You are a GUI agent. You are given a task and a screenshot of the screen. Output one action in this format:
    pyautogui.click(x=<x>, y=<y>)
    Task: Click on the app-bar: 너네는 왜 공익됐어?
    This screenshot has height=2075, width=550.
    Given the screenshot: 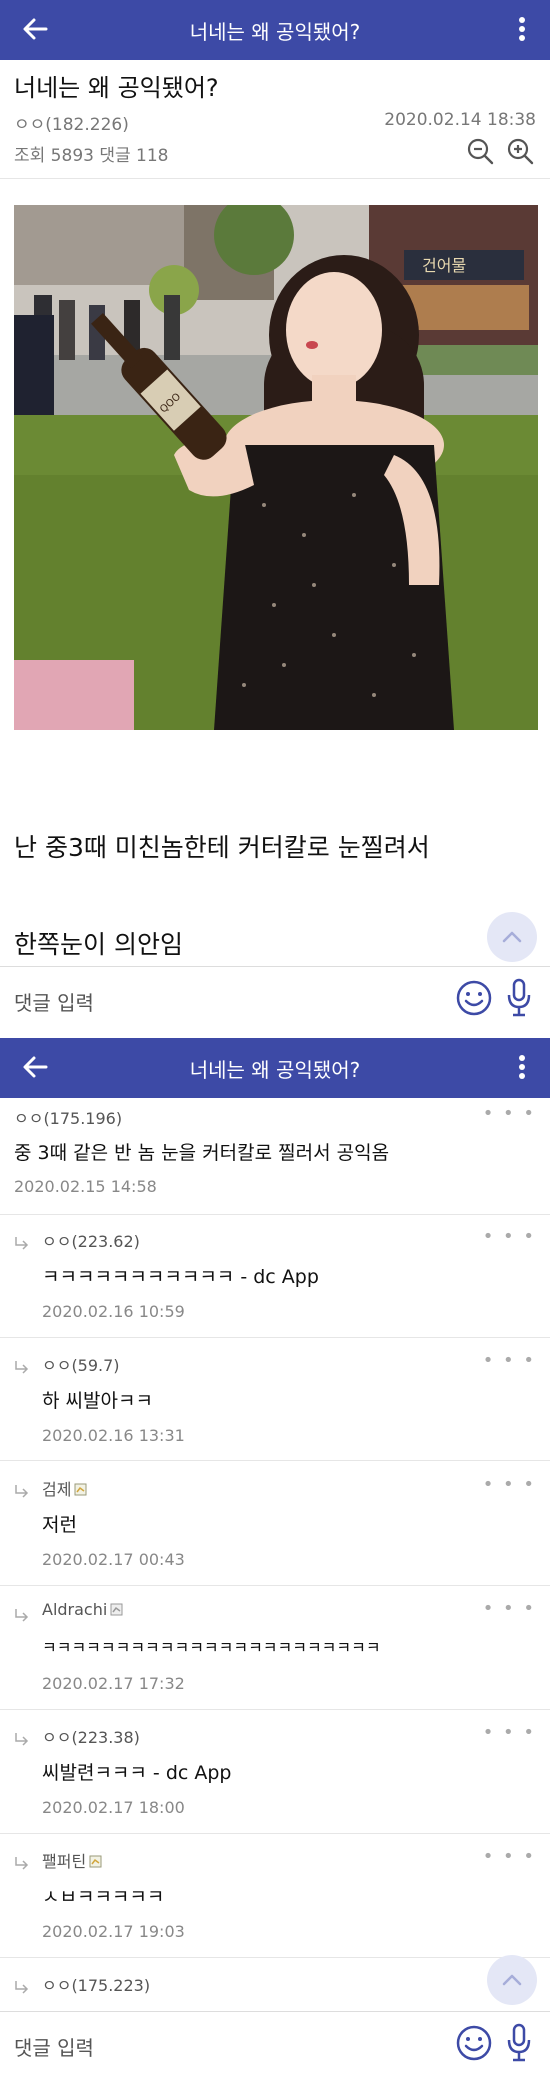 What is the action you would take?
    pyautogui.click(x=275, y=30)
    